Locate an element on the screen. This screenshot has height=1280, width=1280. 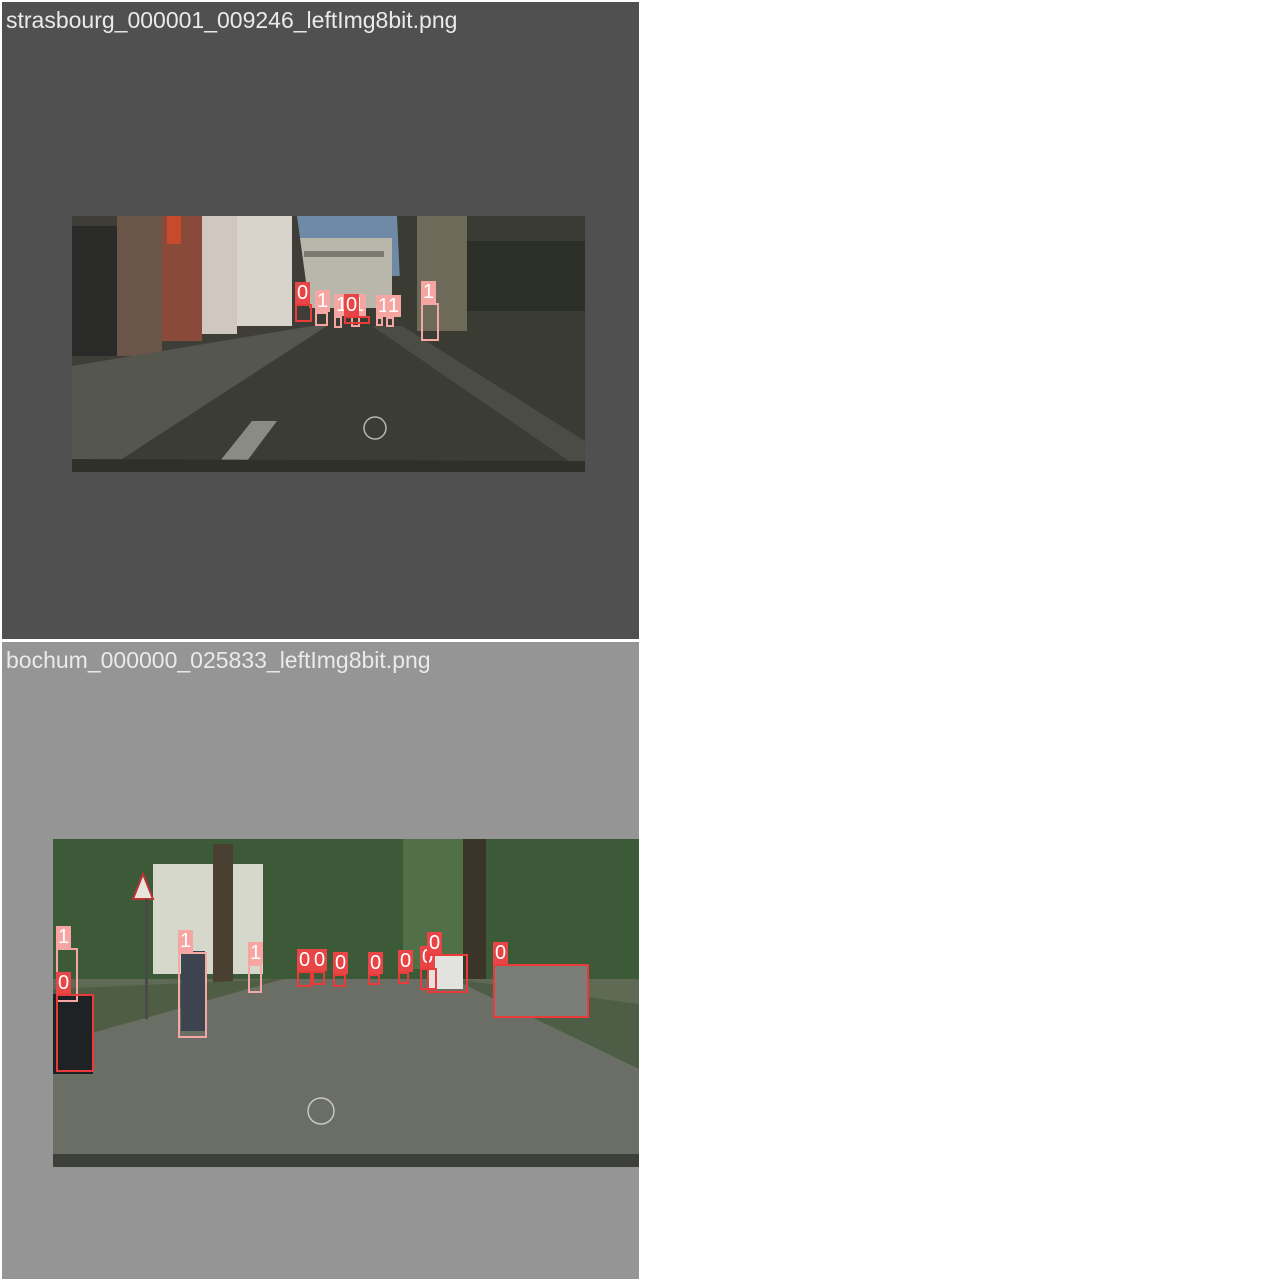
image-filename: bochum_000000_025833_leftImg8bit.png is located at coordinates (218, 660).